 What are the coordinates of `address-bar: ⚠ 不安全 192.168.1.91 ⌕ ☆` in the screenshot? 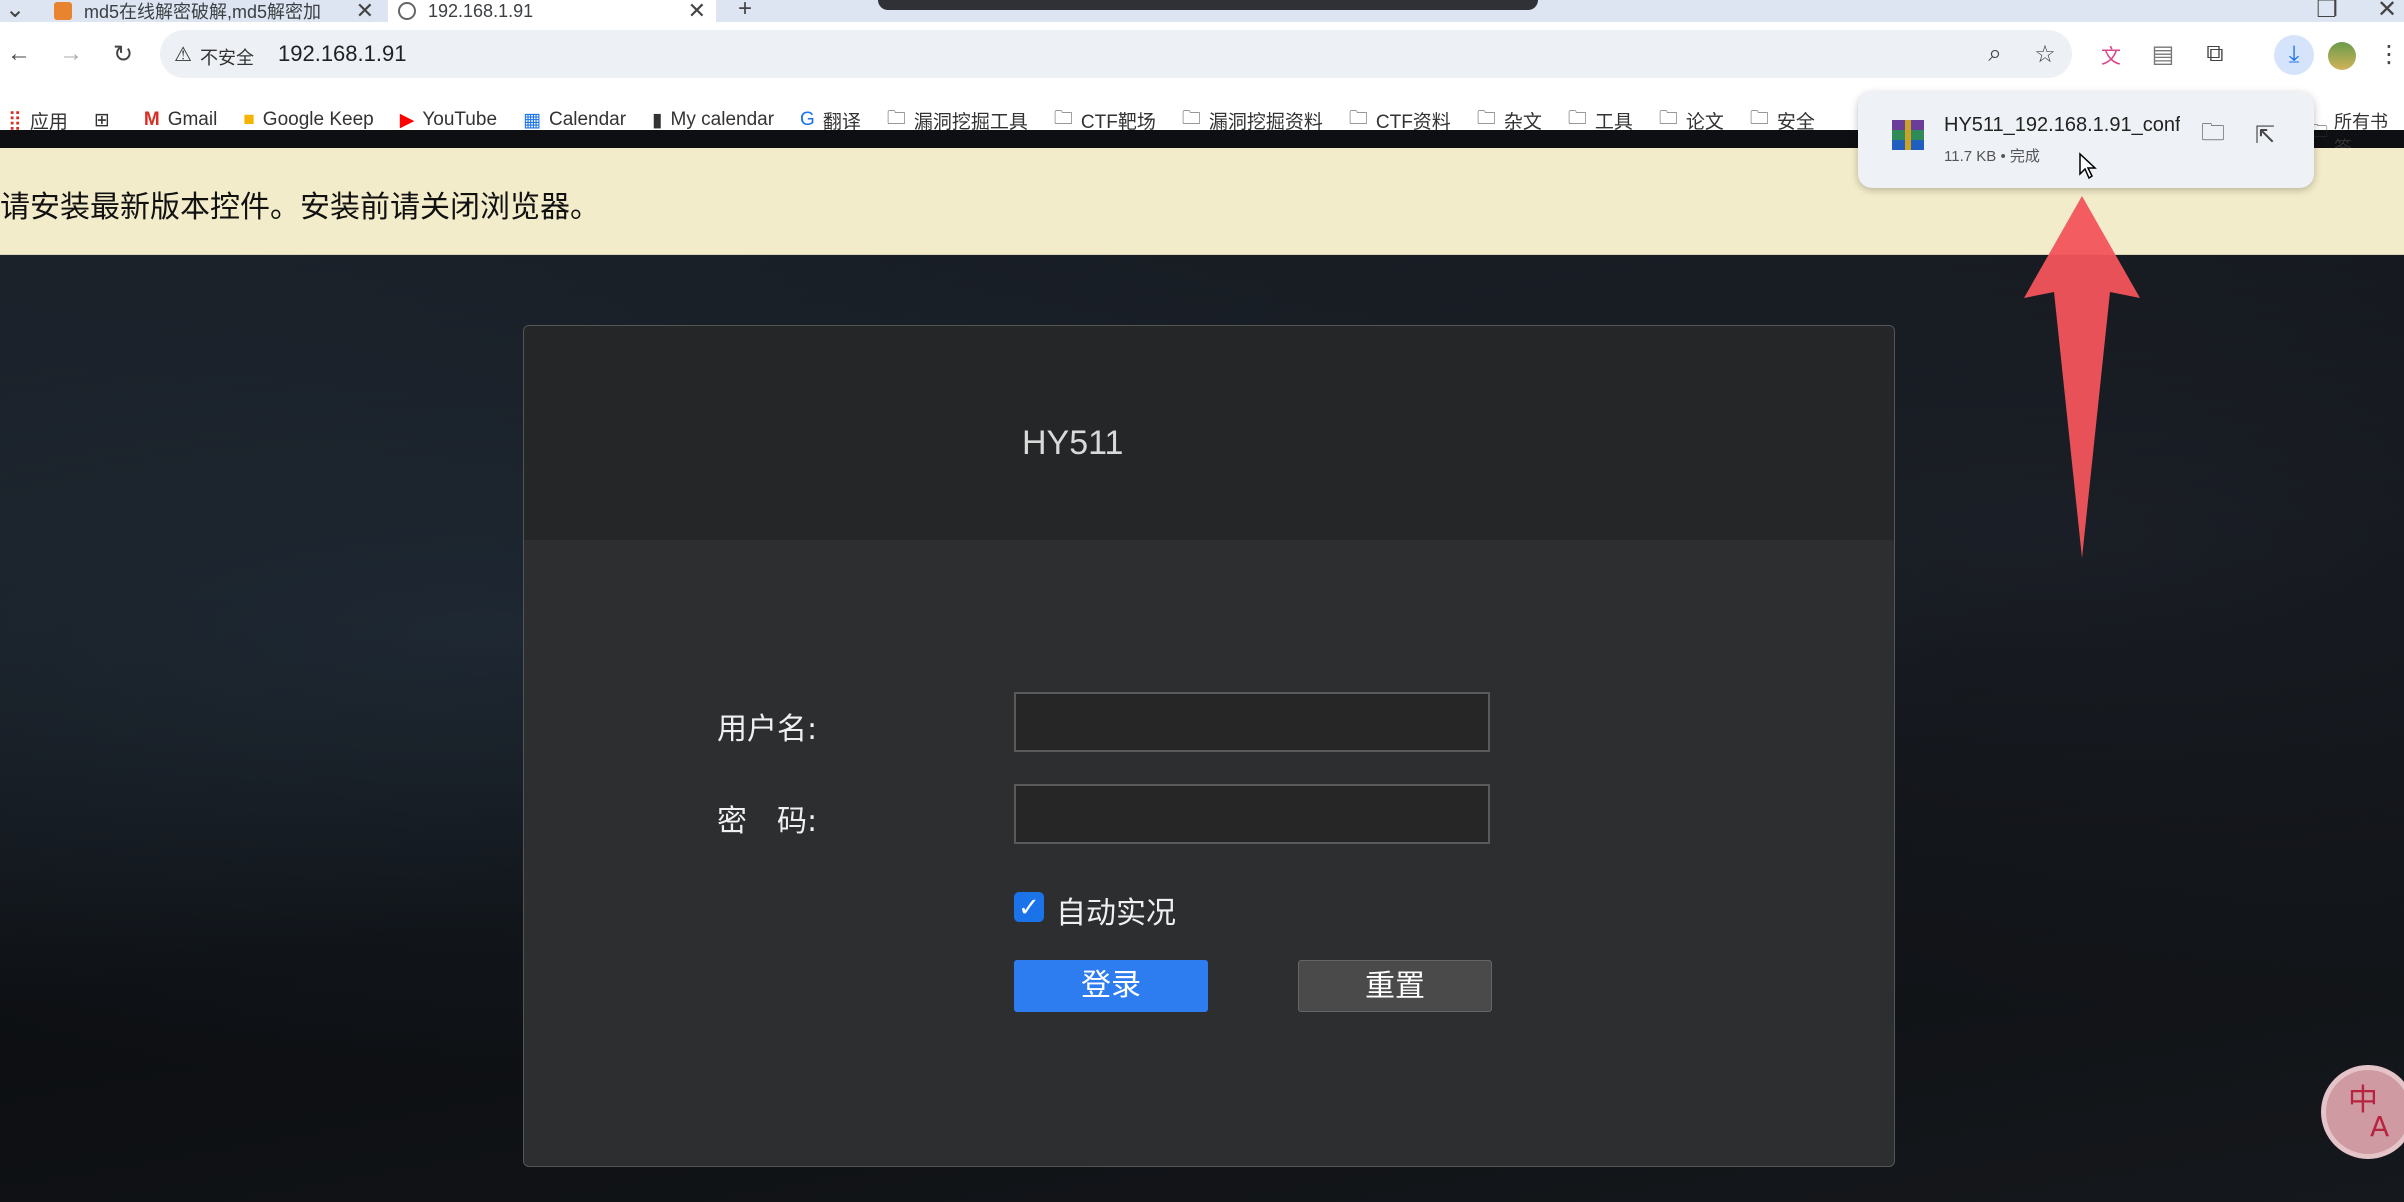 It's located at (1116, 54).